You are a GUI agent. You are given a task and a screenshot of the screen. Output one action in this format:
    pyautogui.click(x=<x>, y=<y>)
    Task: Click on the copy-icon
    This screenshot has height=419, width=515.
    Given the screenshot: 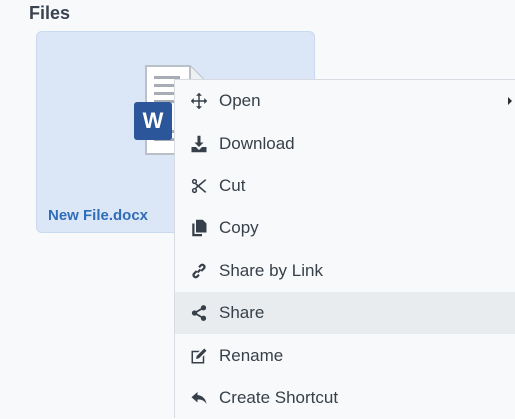 What is the action you would take?
    pyautogui.click(x=199, y=228)
    